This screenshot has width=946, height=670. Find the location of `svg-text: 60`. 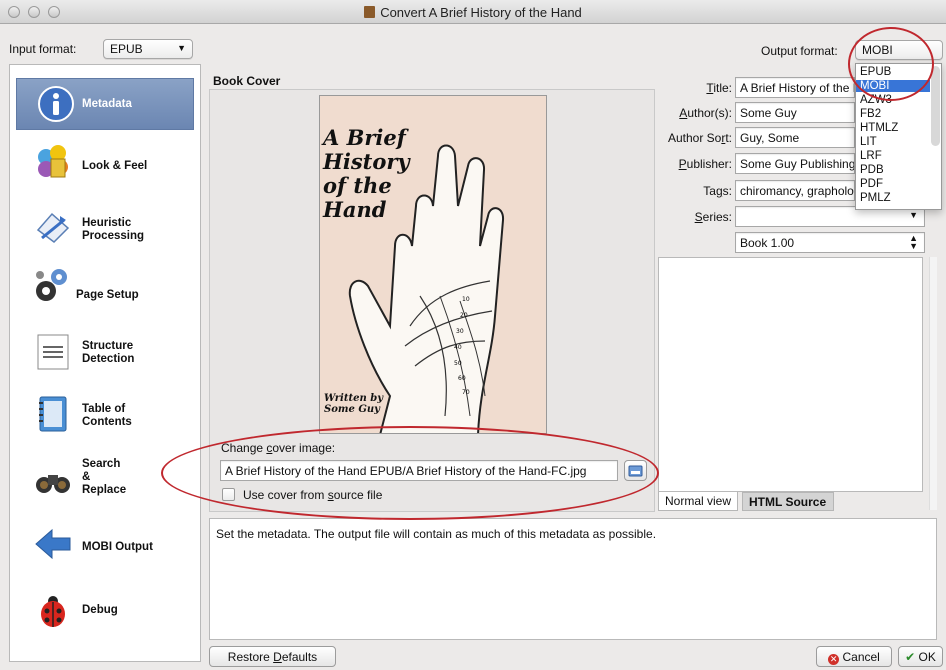

svg-text: 60 is located at coordinates (462, 378).